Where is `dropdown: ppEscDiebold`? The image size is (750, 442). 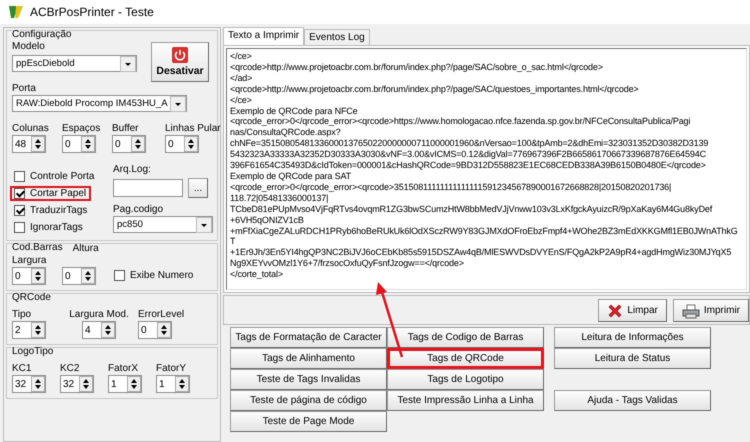 dropdown: ppEscDiebold is located at coordinates (74, 63).